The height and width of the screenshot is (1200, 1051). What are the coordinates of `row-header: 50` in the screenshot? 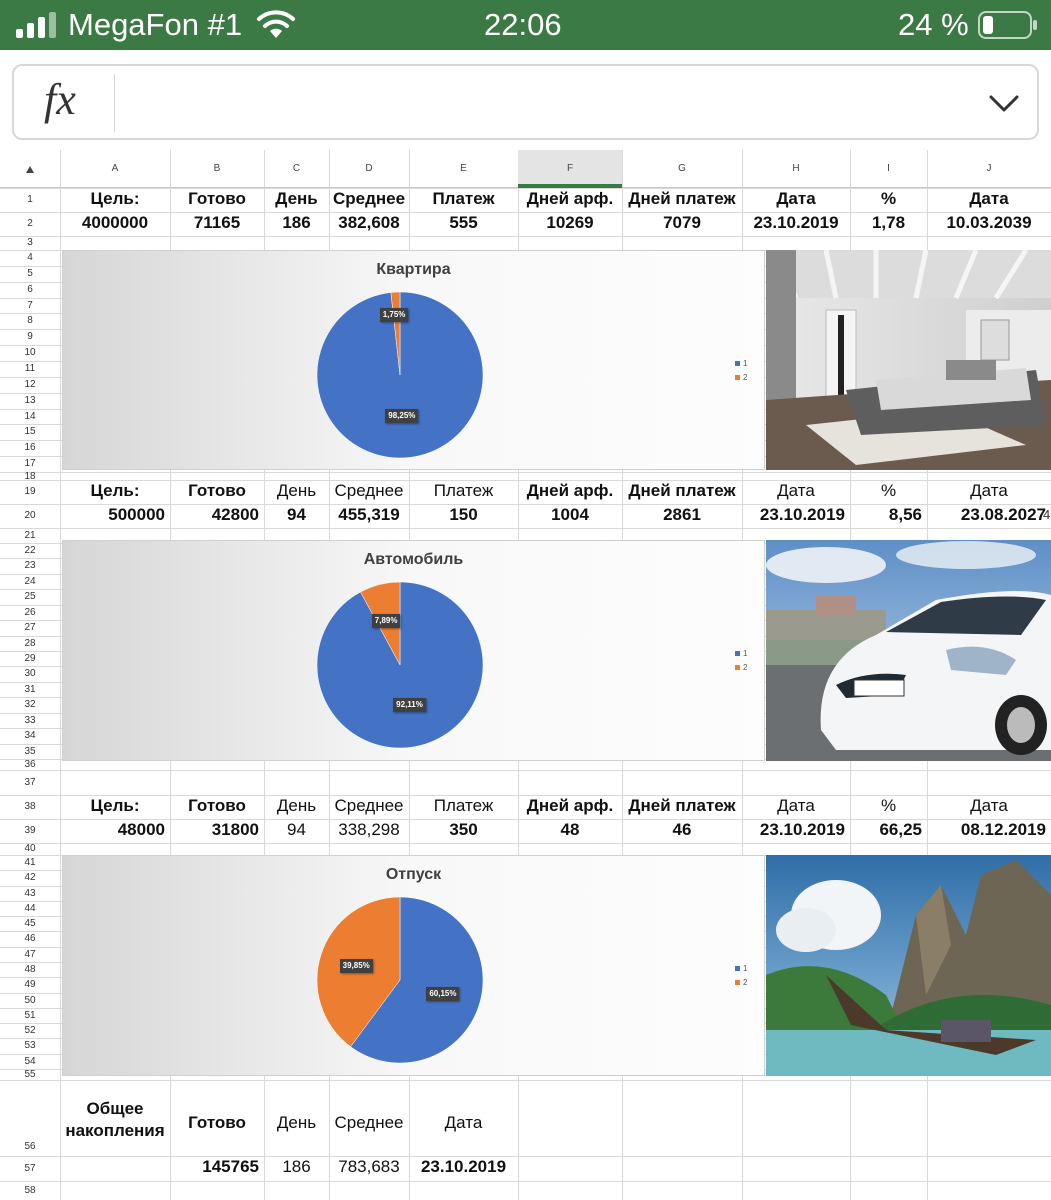 It's located at (30, 1000).